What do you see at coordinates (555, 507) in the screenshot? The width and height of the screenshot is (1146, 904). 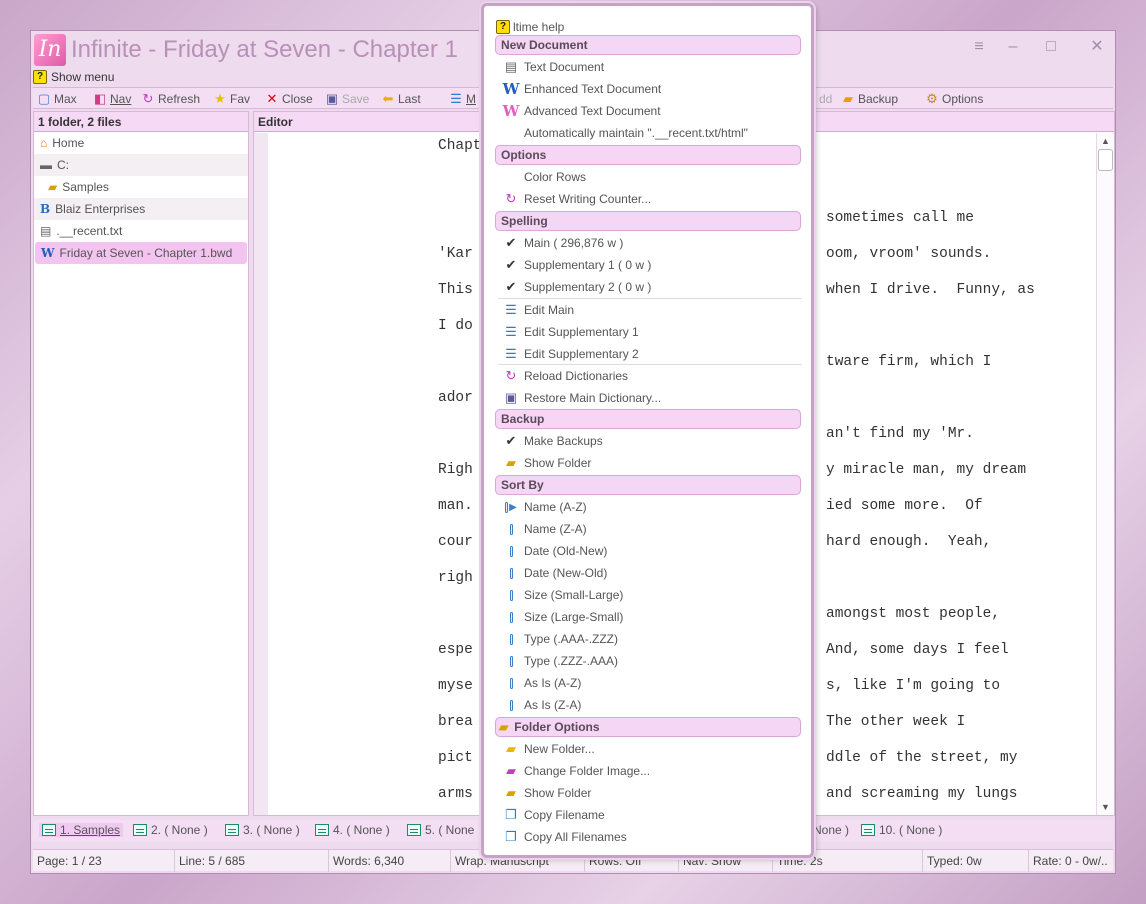 I see `menu-item-label: Name (A-Z)` at bounding box center [555, 507].